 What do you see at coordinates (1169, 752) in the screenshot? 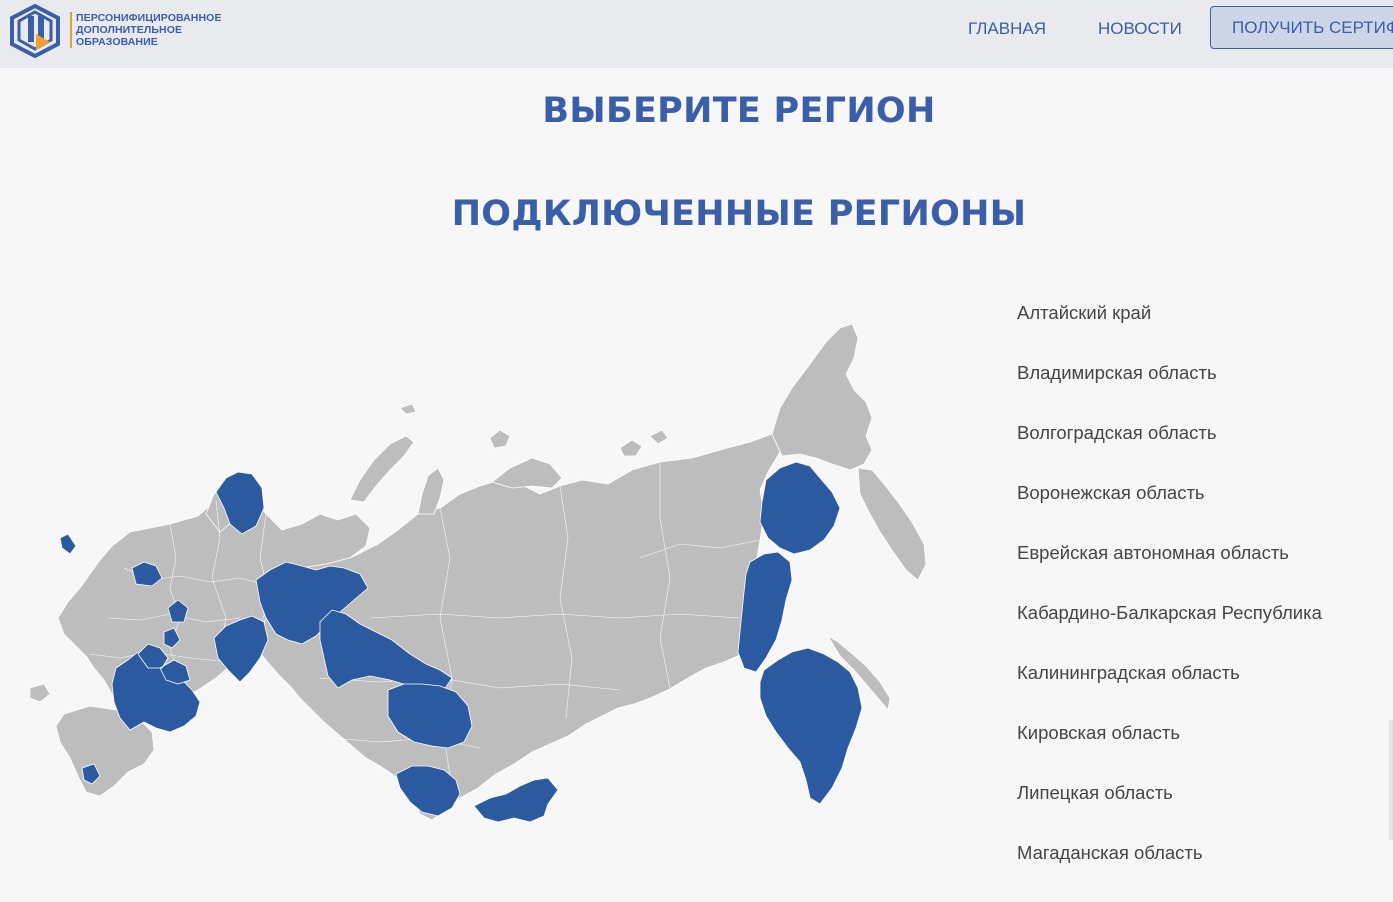
I see `region-link: Кировская область` at bounding box center [1169, 752].